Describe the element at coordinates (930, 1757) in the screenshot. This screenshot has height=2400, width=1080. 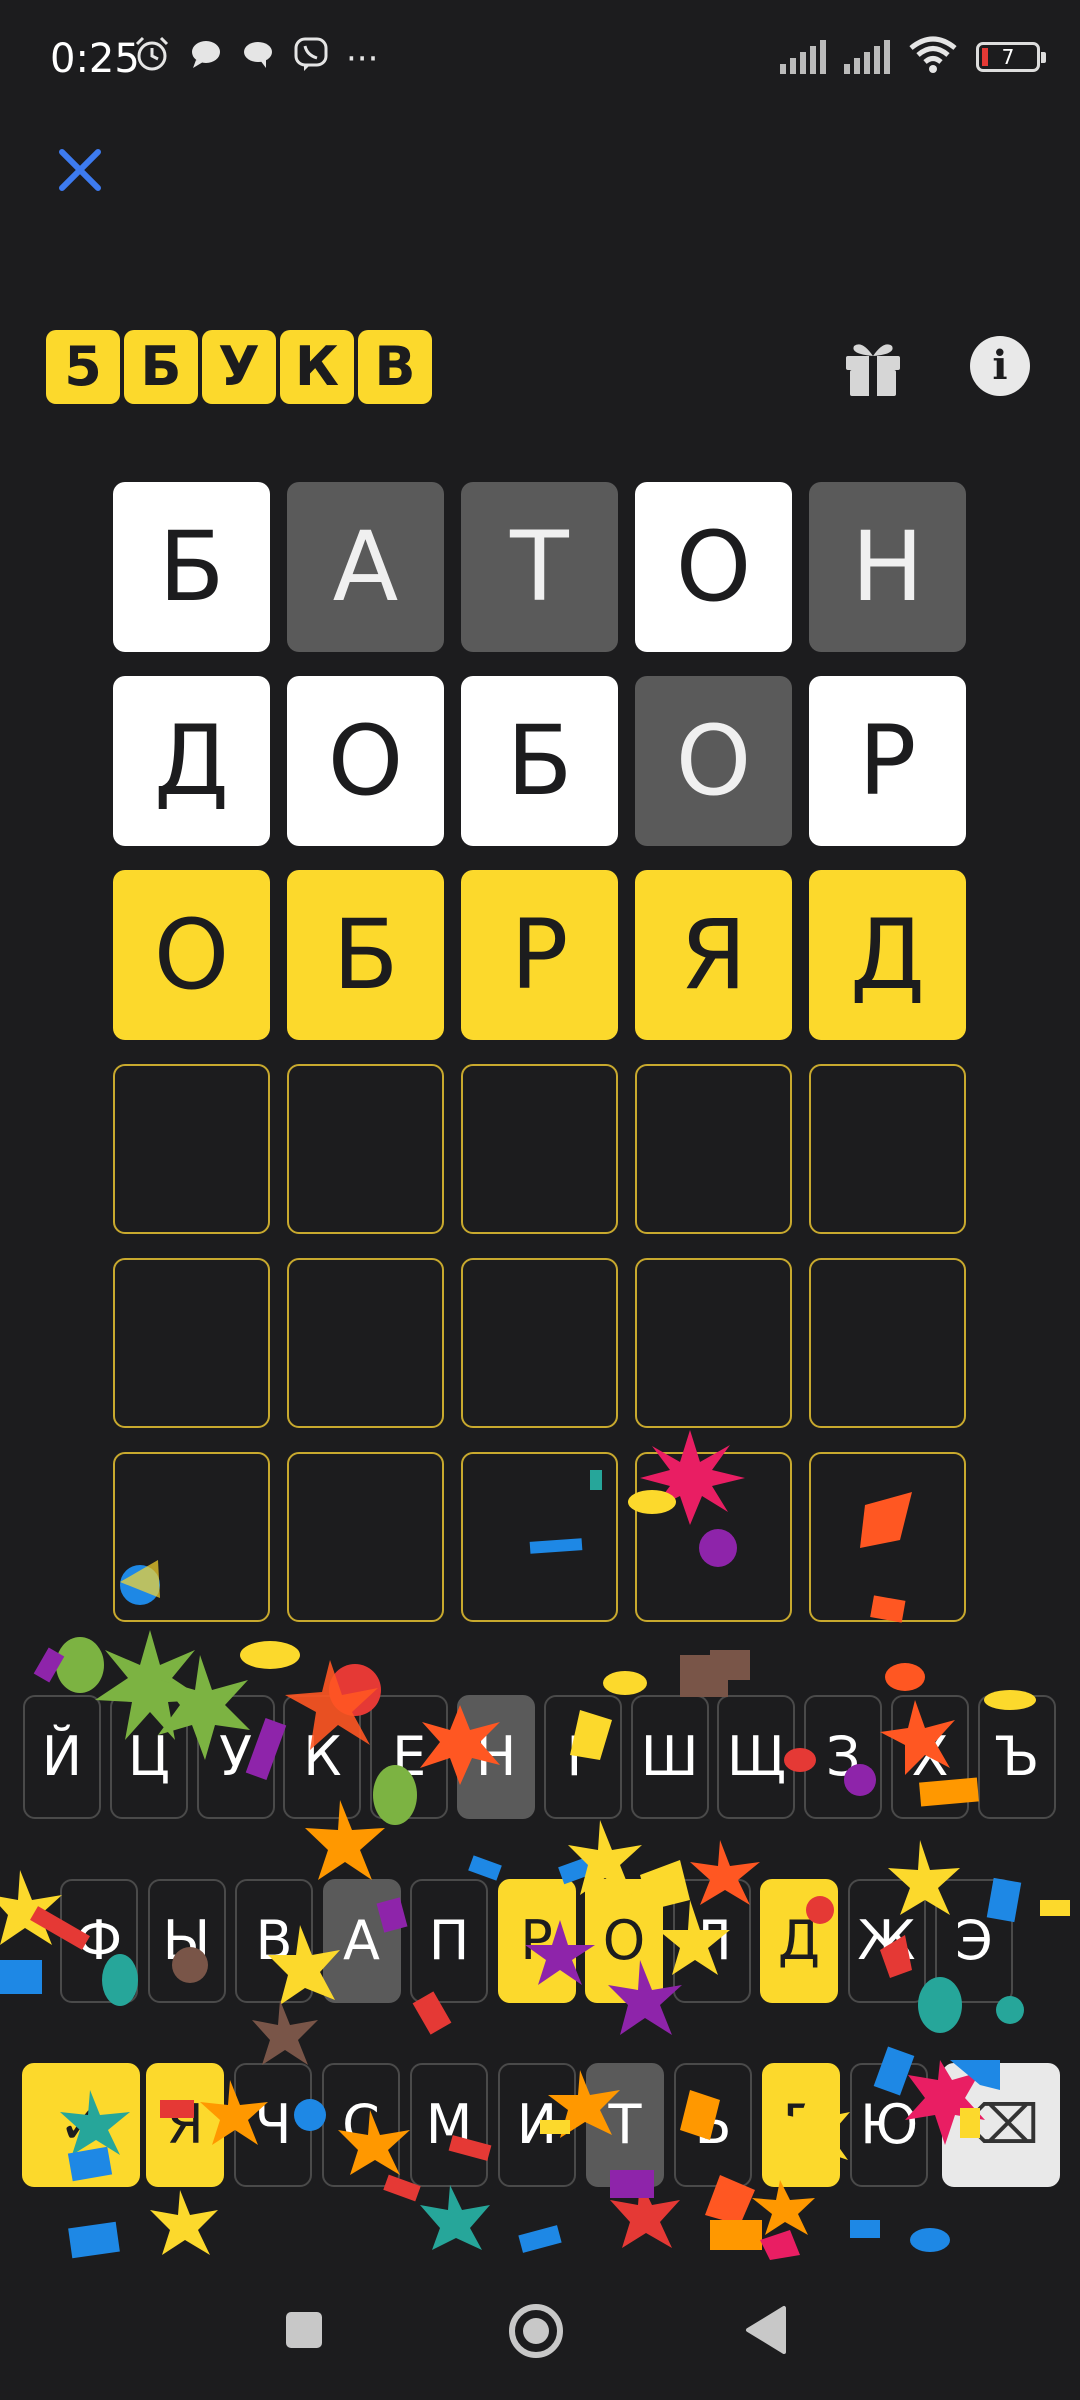
I see `key-Х: Х` at that location.